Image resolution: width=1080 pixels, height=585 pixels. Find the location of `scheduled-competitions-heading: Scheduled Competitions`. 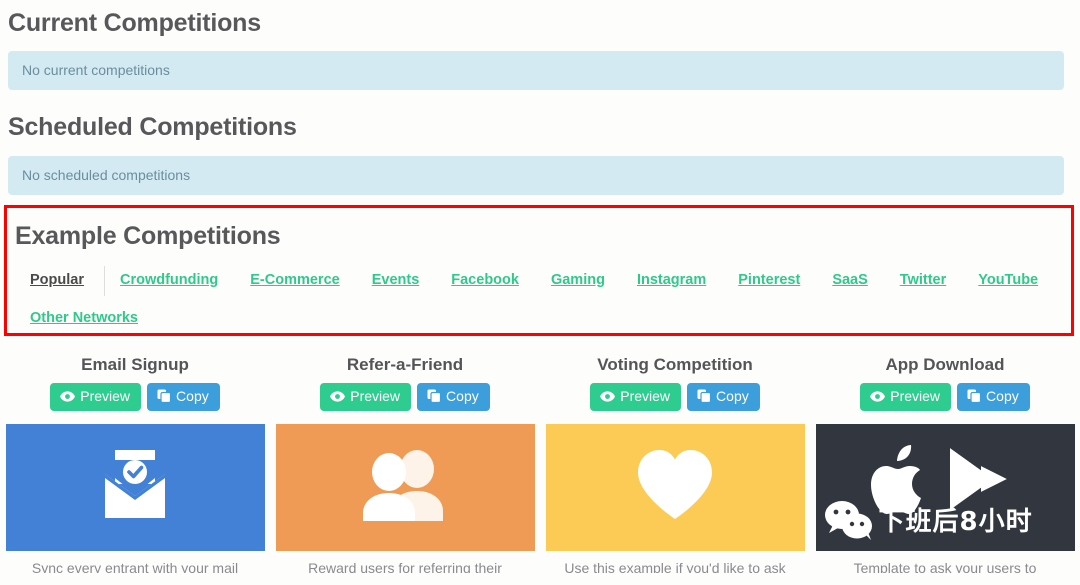

scheduled-competitions-heading: Scheduled Competitions is located at coordinates (152, 127).